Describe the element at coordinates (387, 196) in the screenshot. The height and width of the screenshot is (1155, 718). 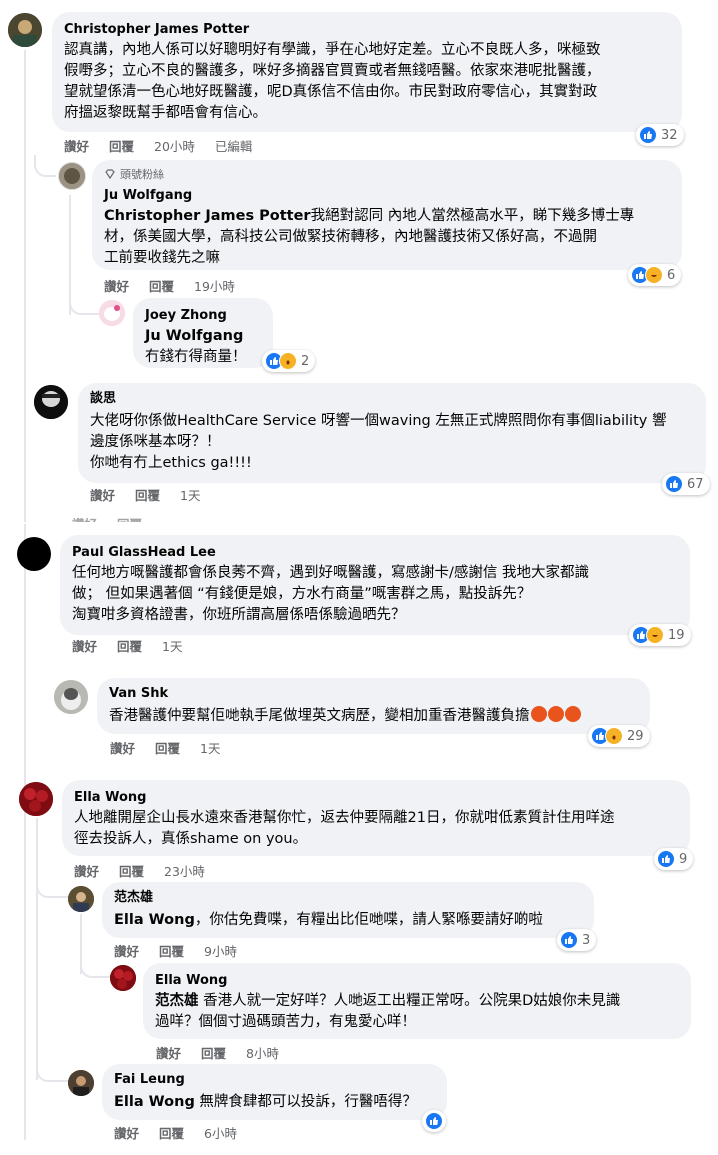
I see `commenter-name: Ju Wolfgang` at that location.